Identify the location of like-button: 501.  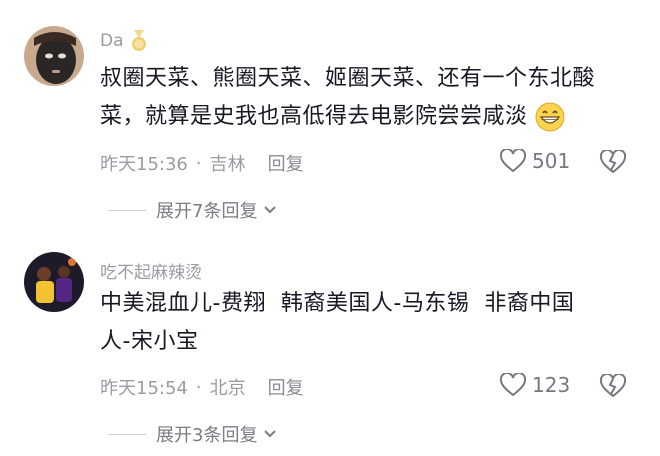
(535, 161).